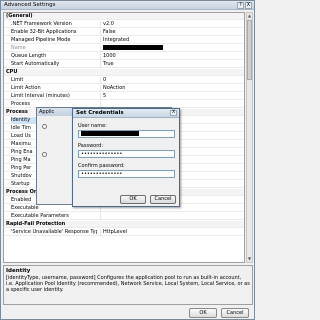 This screenshot has width=320, height=320. I want to click on grid-row: Executable Parameters, so click(124, 216).